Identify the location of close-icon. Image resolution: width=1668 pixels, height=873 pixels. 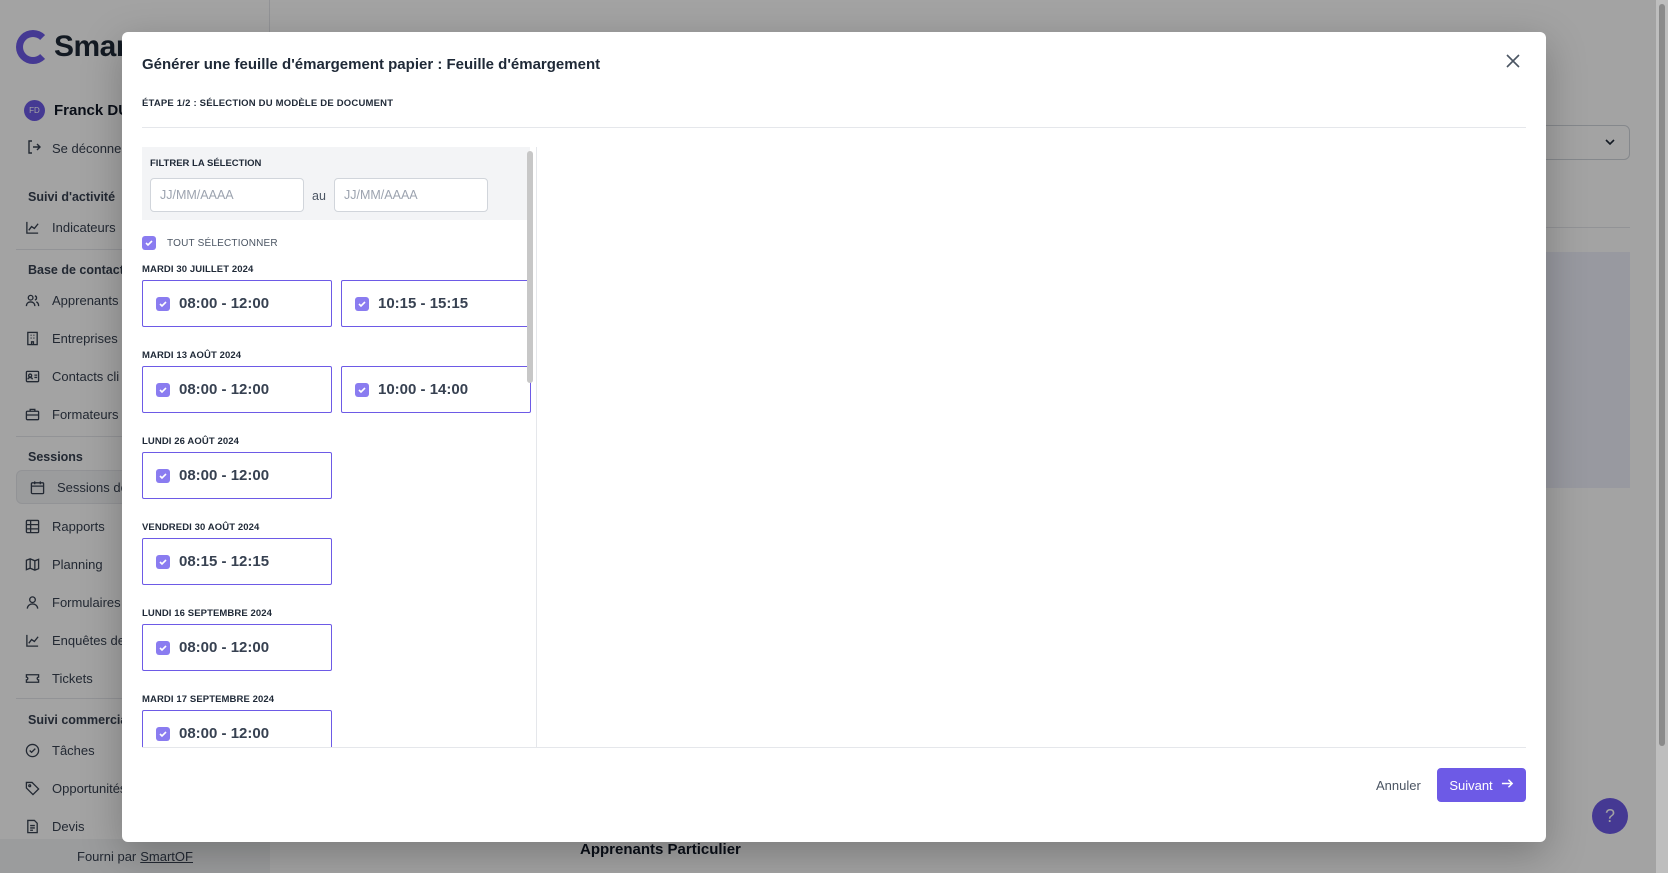
(1513, 63).